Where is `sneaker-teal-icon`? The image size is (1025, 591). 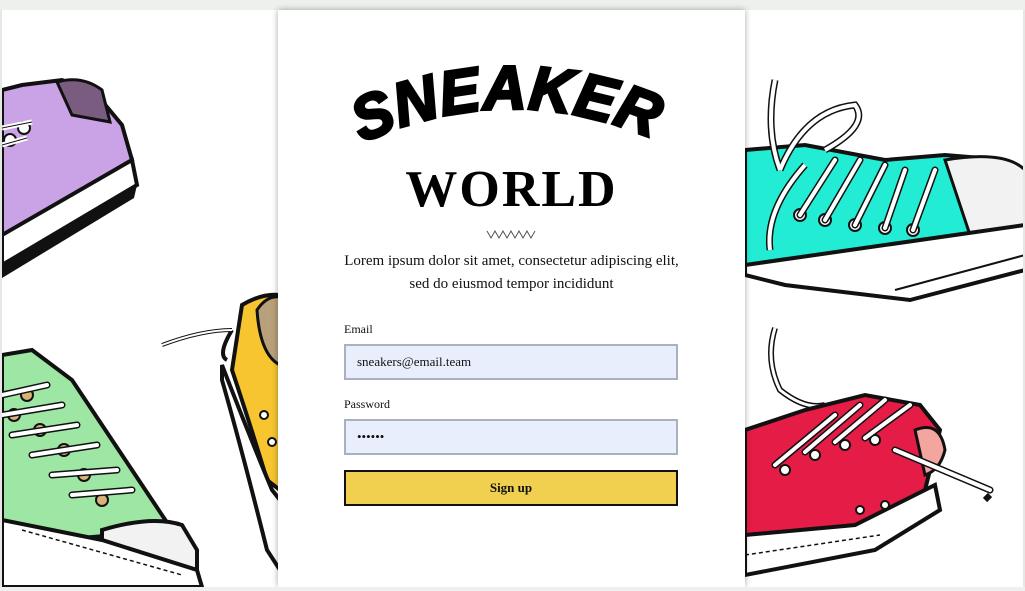
sneaker-teal-icon is located at coordinates (884, 191).